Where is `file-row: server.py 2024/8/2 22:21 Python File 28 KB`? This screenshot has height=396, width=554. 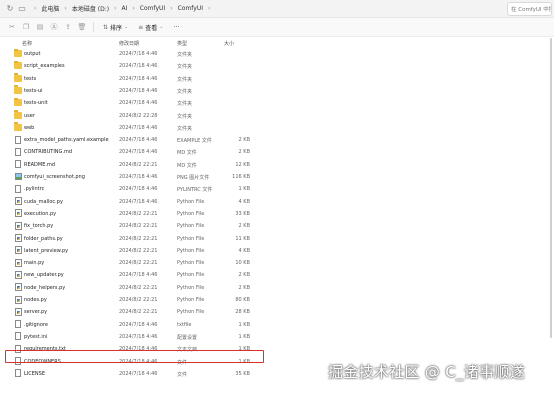 file-row: server.py 2024/8/2 22:21 Python File 28 KB is located at coordinates (165, 312).